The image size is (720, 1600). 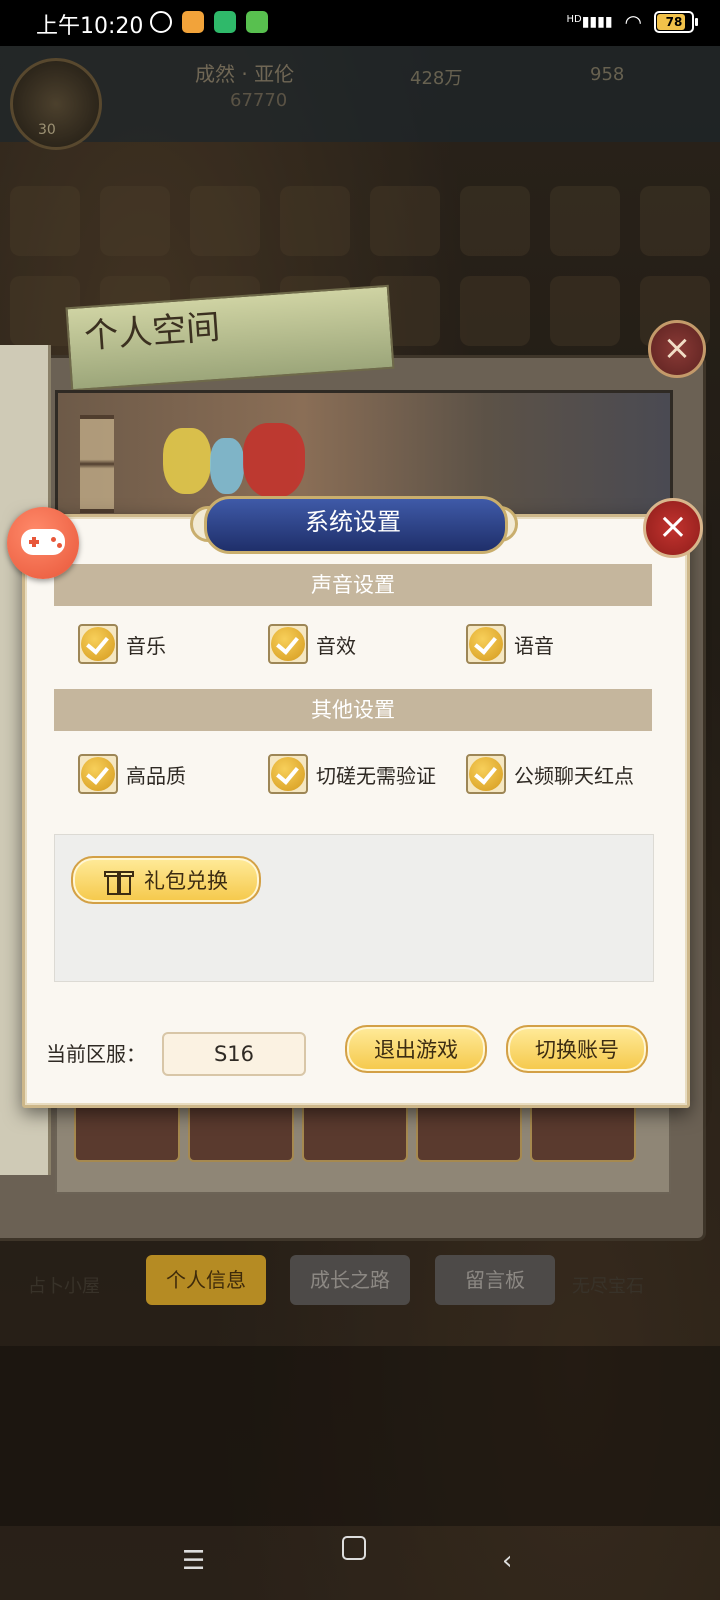 I want to click on battery-level: 78, so click(x=674, y=22).